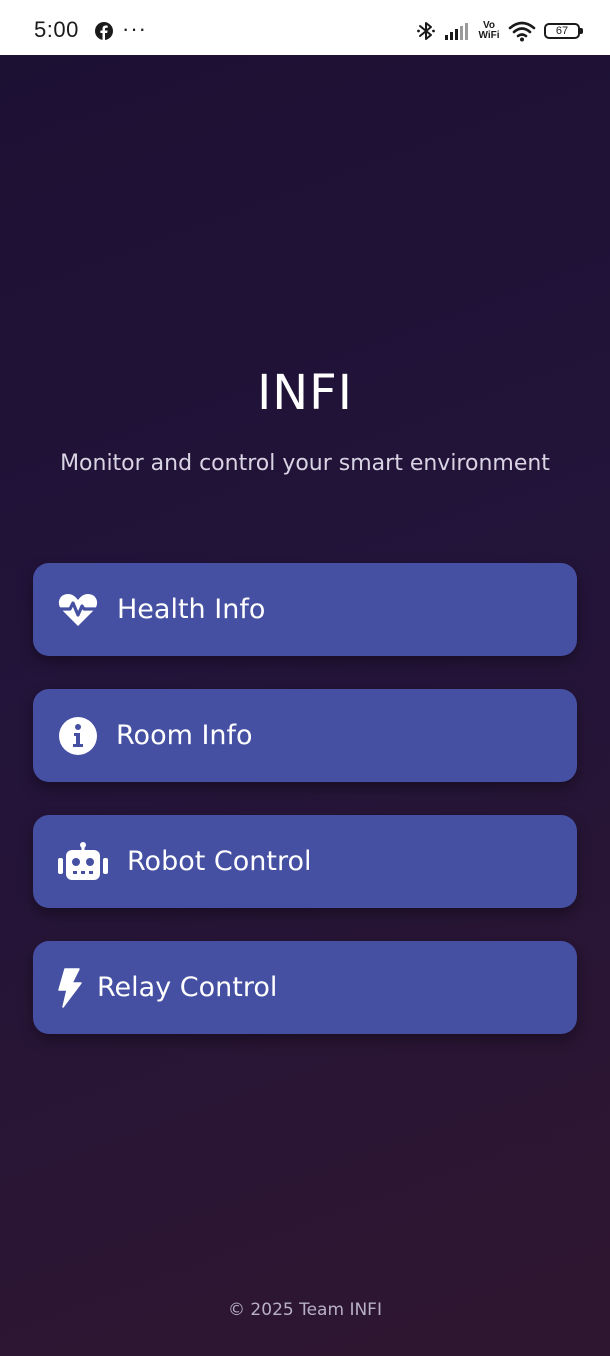 The width and height of the screenshot is (610, 1356). What do you see at coordinates (305, 393) in the screenshot?
I see `app-title: INFI` at bounding box center [305, 393].